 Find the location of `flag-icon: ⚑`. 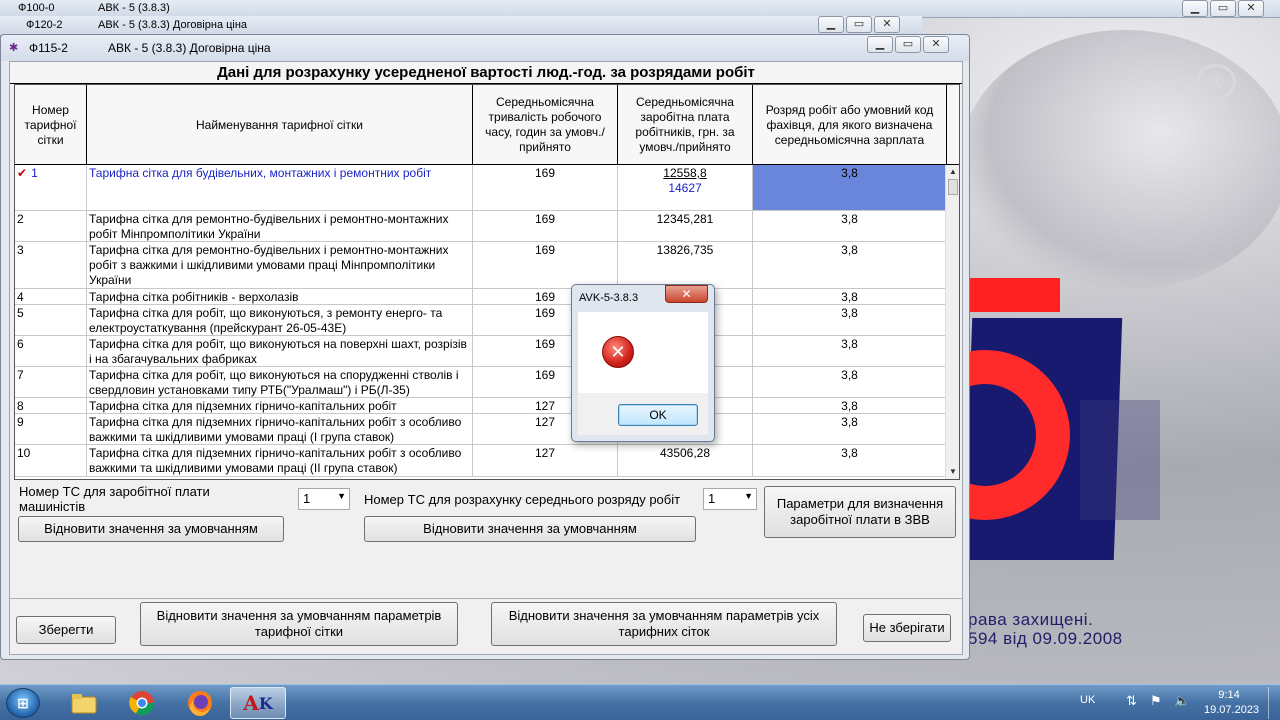

flag-icon: ⚑ is located at coordinates (1156, 701).